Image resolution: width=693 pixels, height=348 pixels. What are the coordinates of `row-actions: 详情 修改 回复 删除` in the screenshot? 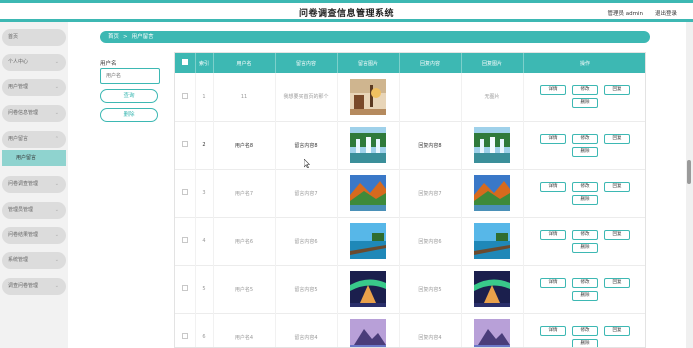 It's located at (584, 97).